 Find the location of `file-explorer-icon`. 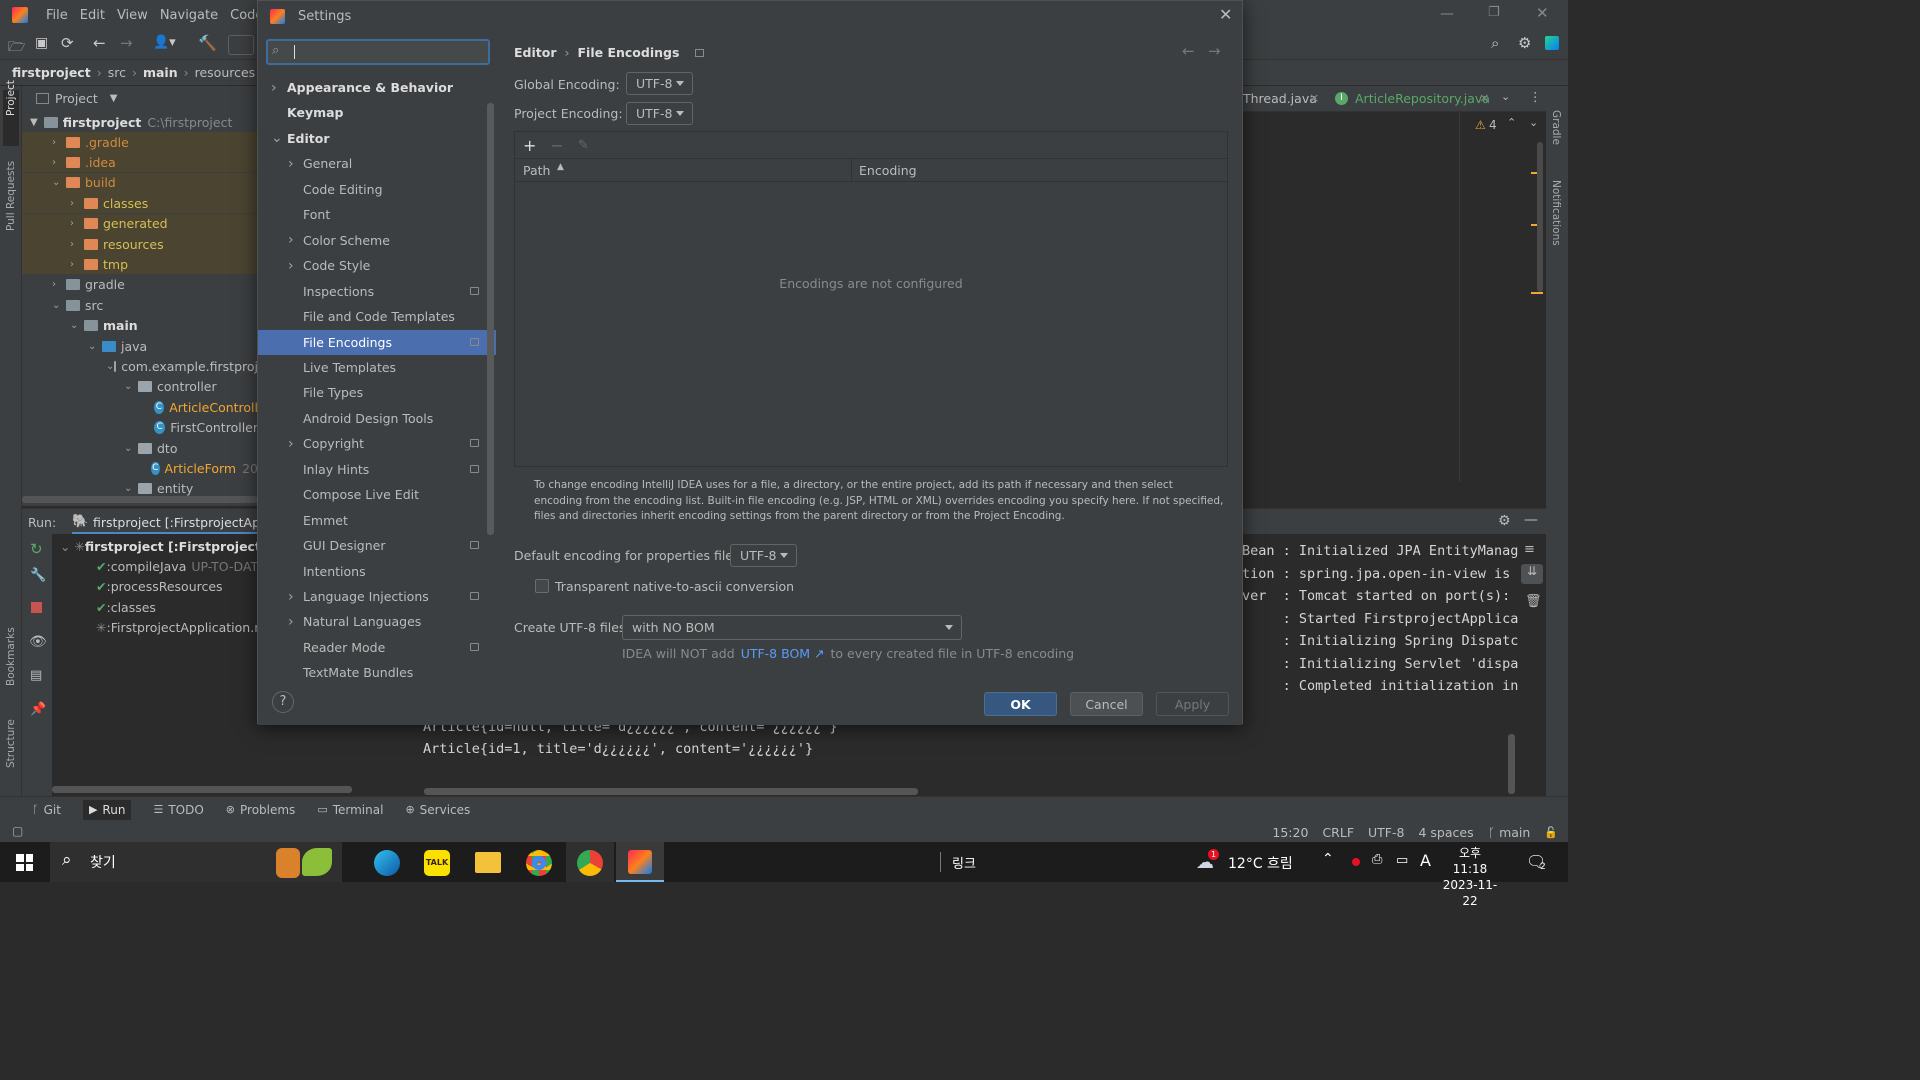

file-explorer-icon is located at coordinates (488, 862).